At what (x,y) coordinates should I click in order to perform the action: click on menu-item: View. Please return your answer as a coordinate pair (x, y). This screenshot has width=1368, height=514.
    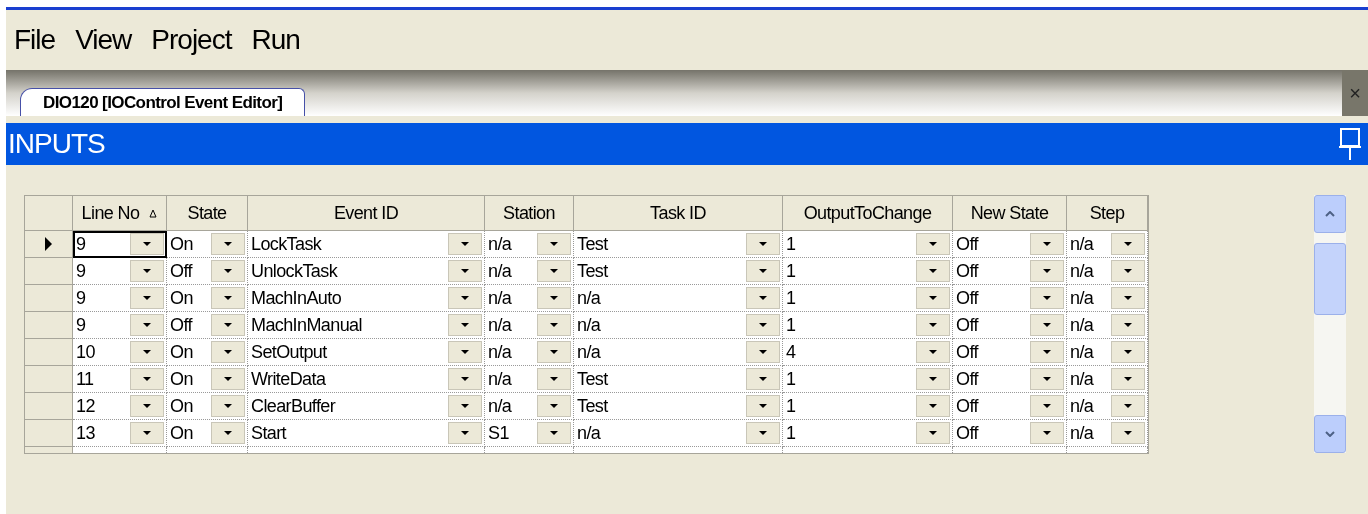
    Looking at the image, I should click on (103, 40).